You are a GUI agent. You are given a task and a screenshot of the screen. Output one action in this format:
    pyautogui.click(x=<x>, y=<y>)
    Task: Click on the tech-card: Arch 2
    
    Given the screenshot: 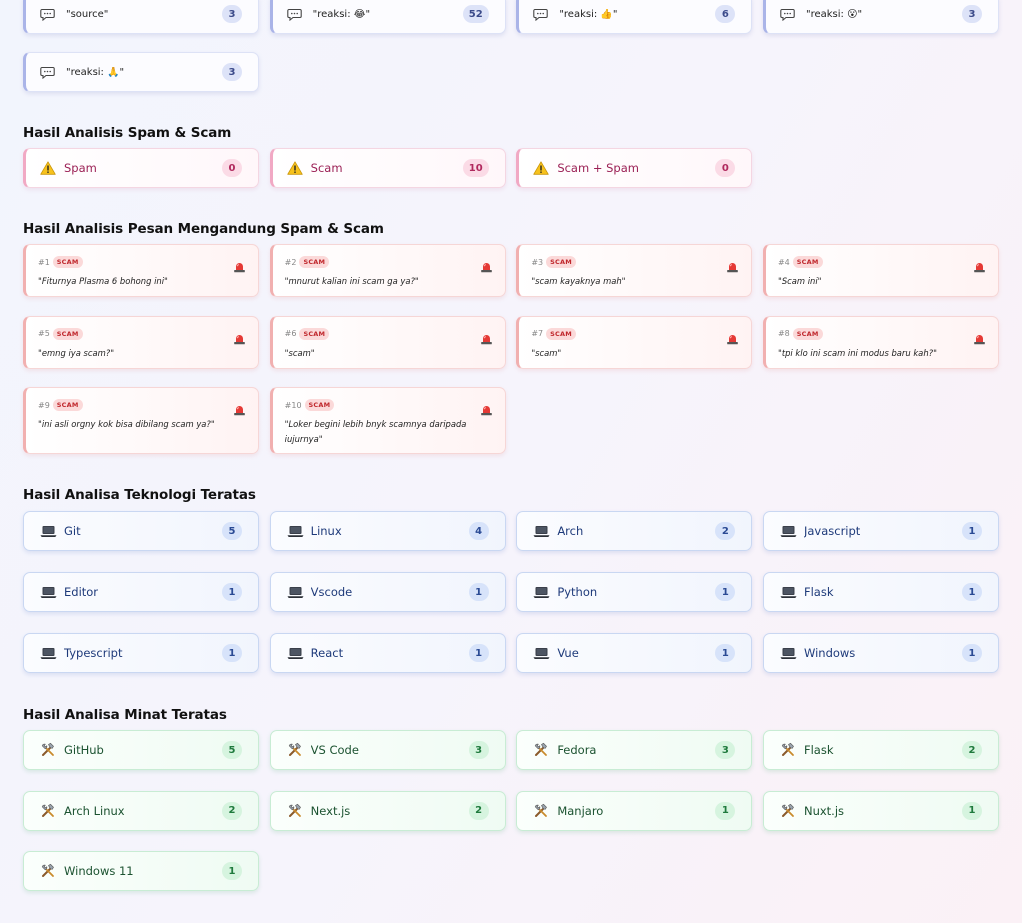 What is the action you would take?
    pyautogui.click(x=634, y=531)
    